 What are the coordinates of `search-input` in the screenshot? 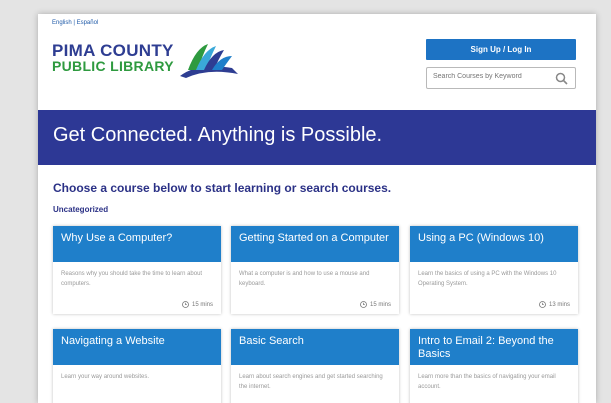 It's located at (492, 76).